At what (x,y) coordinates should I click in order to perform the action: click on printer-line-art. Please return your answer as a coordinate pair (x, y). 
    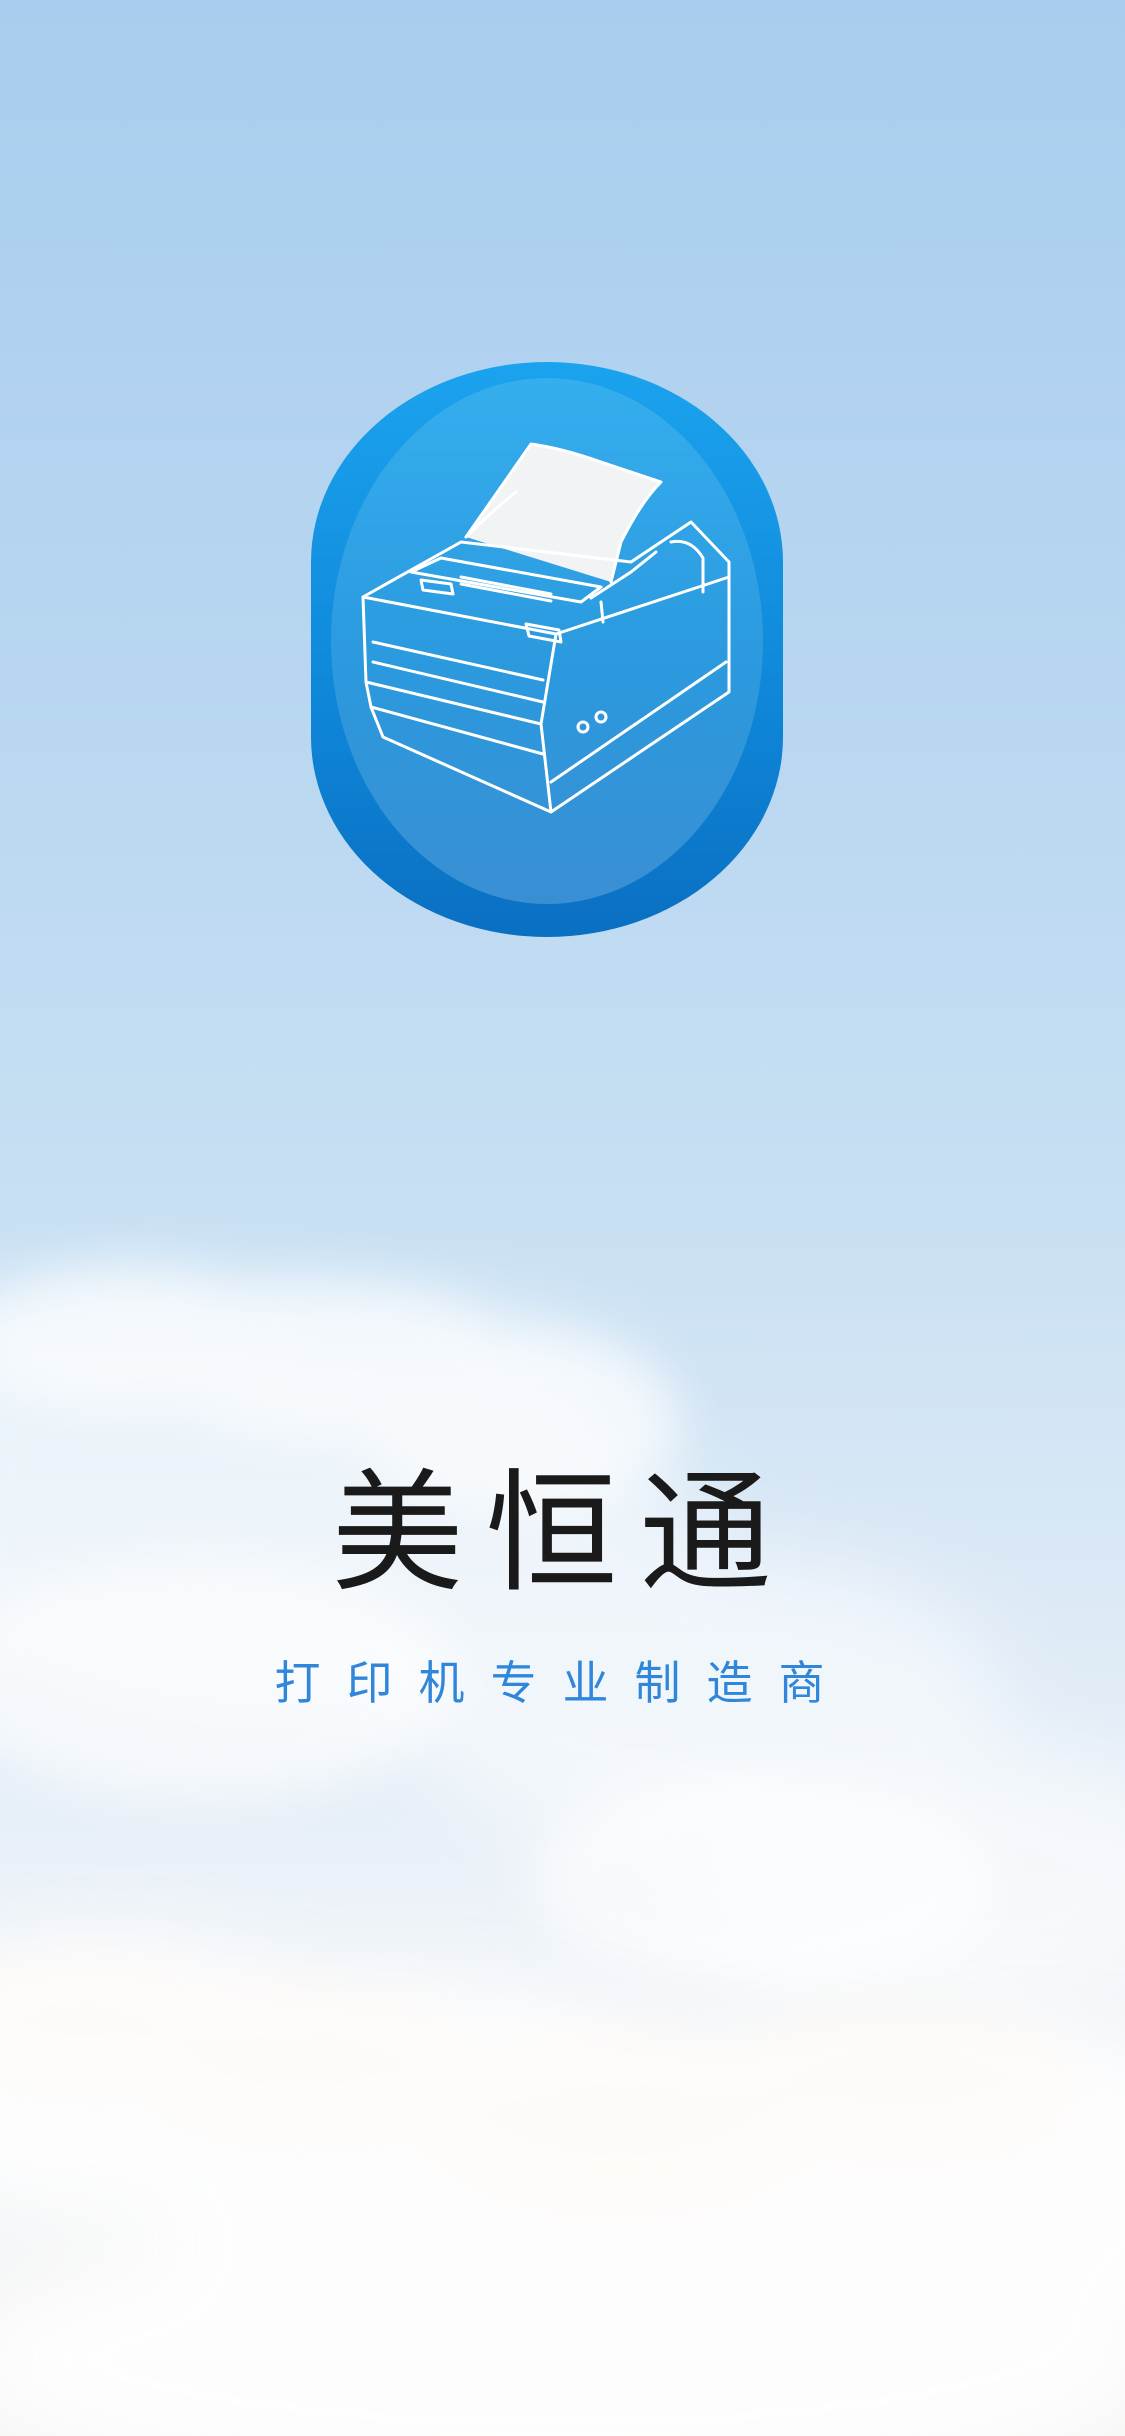
    Looking at the image, I should click on (546, 628).